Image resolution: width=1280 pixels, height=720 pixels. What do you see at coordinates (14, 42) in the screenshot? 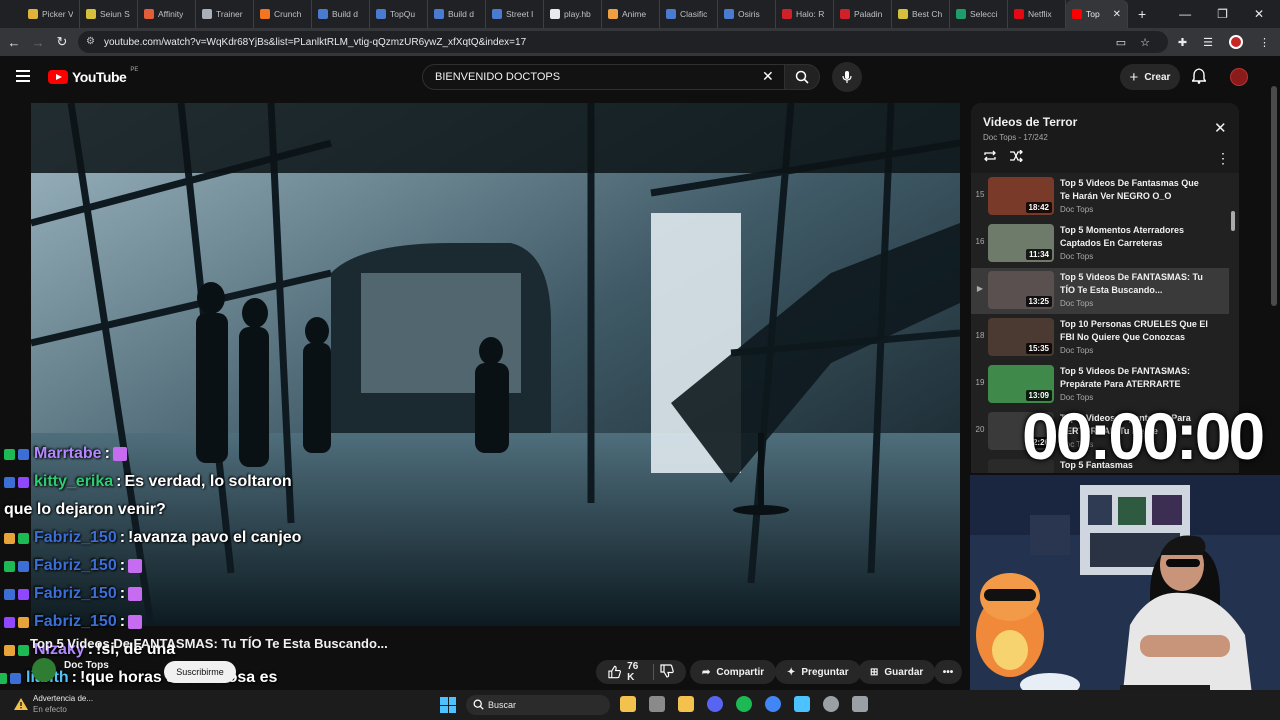
I see `back-icon: ←` at bounding box center [14, 42].